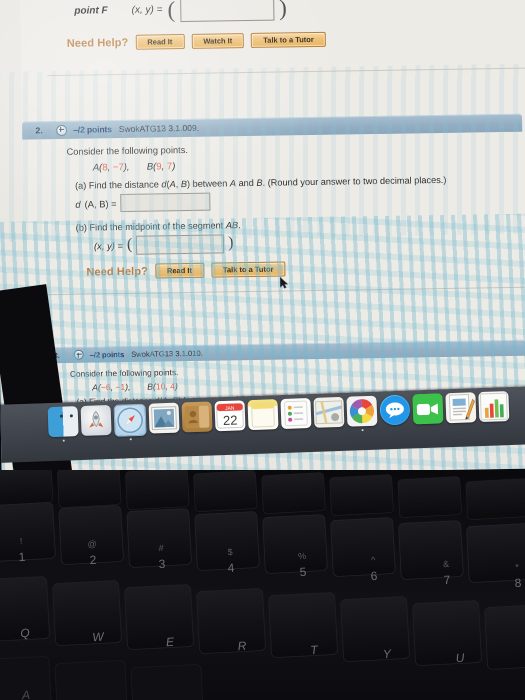 This screenshot has height=700, width=525. I want to click on rocket-icon, so click(96, 419).